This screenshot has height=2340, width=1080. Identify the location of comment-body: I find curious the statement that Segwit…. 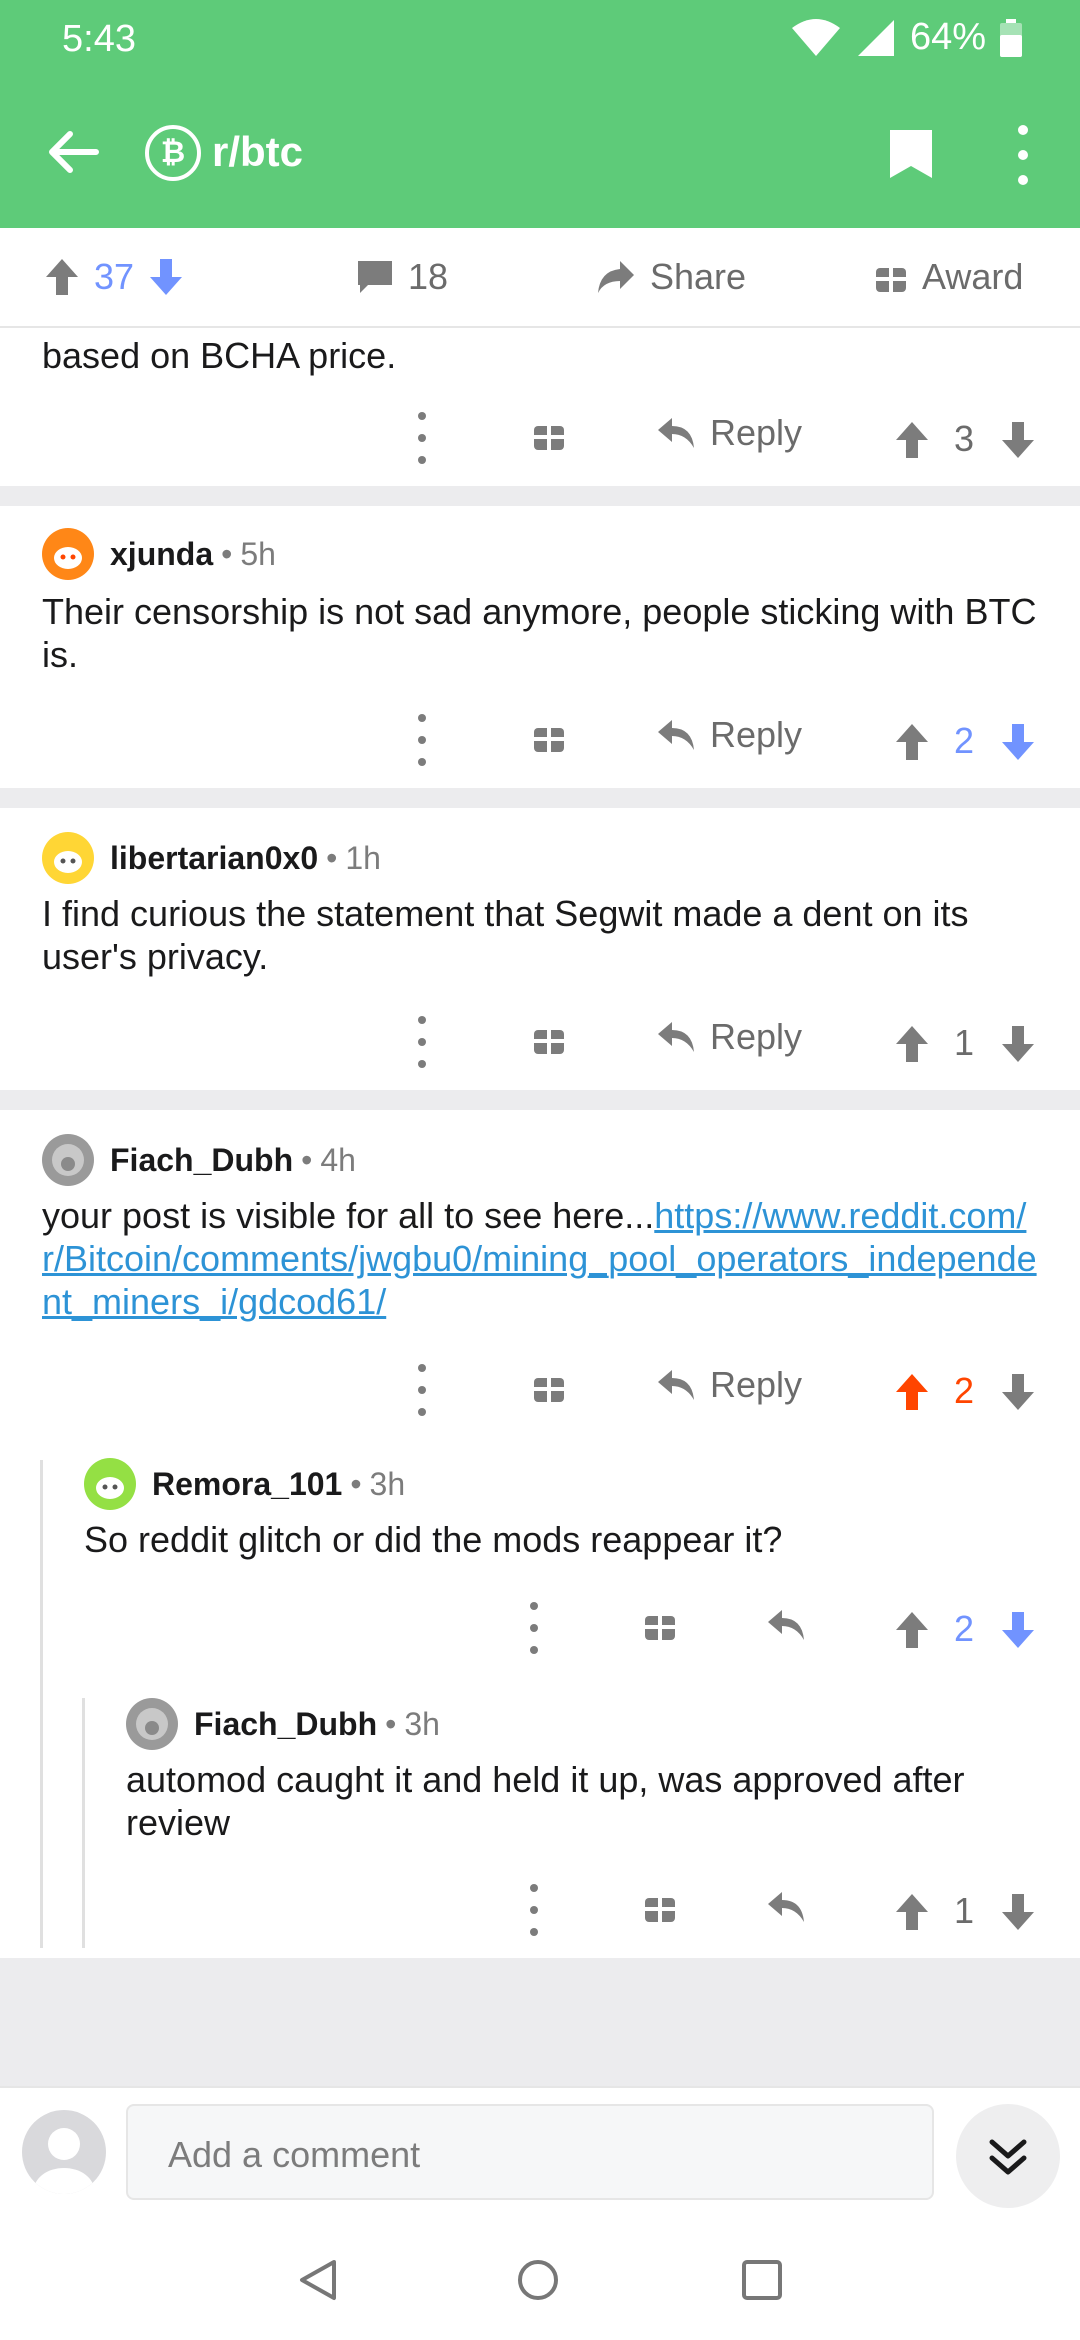
(505, 935).